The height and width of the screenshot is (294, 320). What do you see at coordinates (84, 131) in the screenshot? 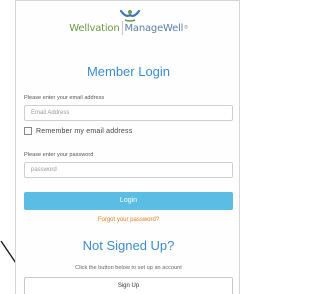
I see `remember-email-label: Remember my email address` at bounding box center [84, 131].